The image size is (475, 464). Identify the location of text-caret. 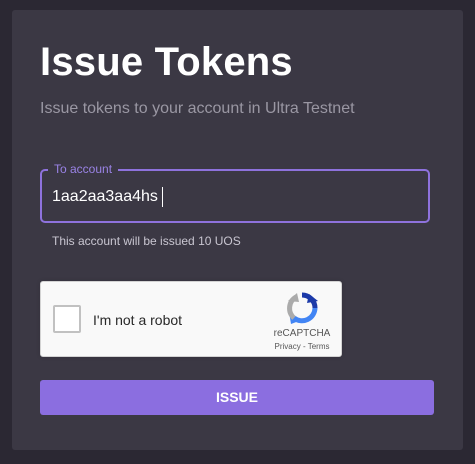
(162, 197).